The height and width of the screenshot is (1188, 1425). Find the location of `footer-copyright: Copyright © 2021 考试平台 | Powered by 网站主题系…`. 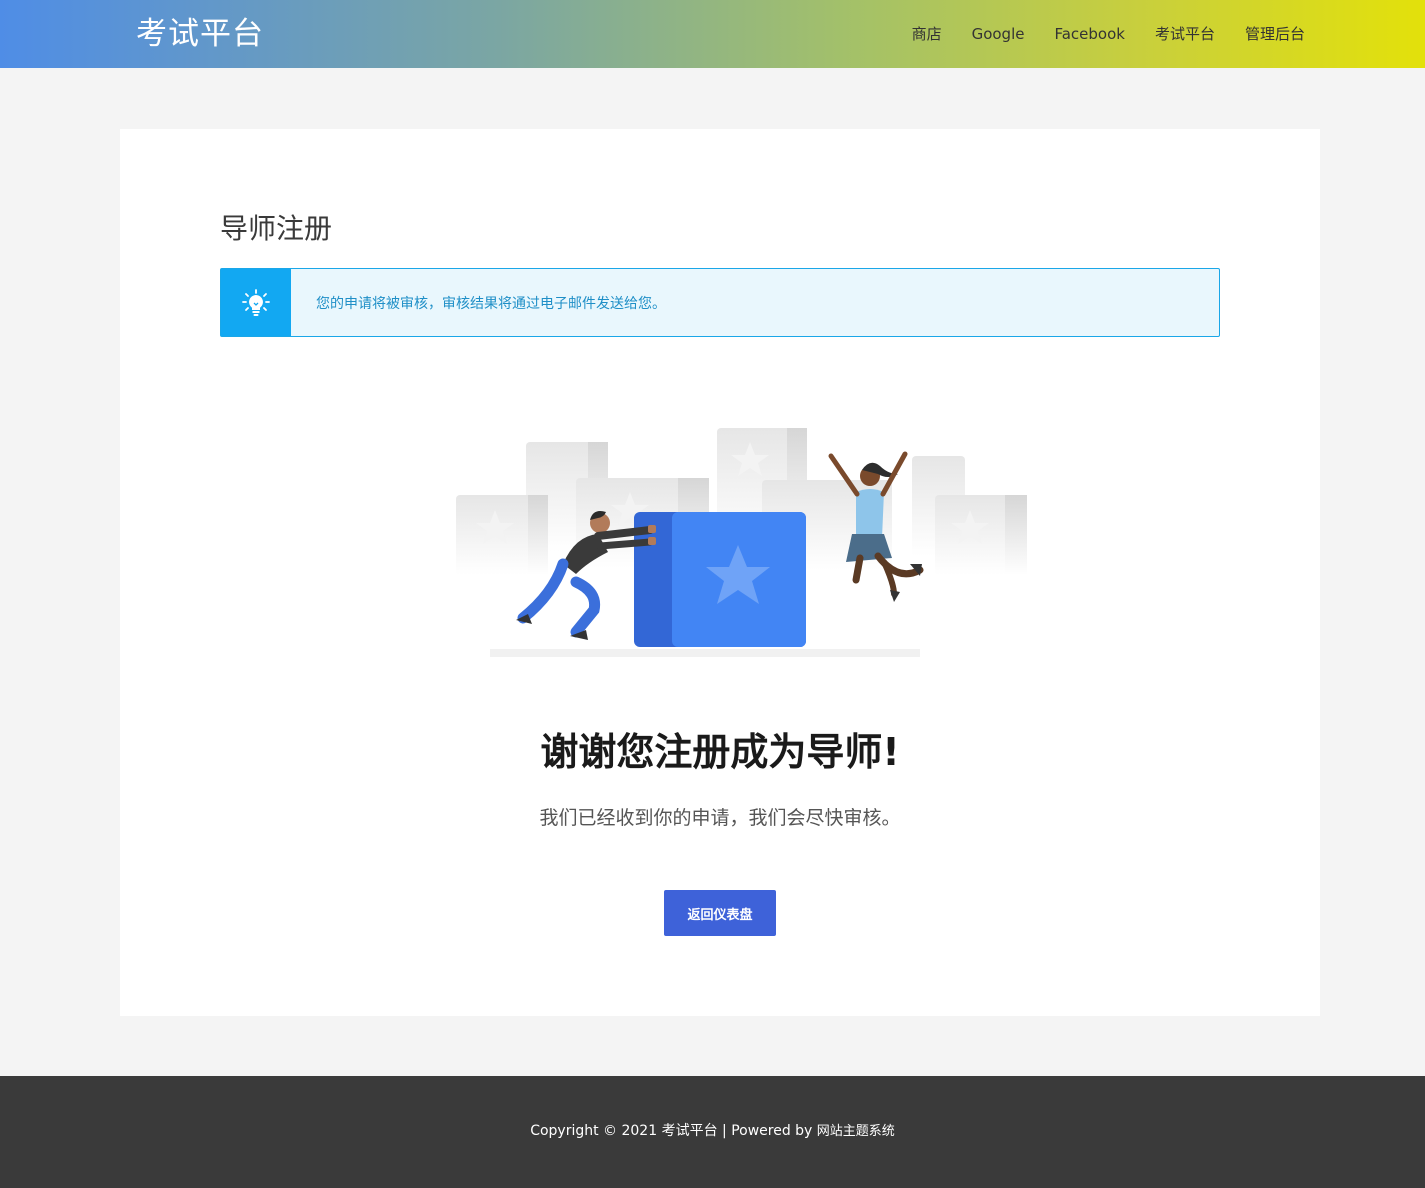

footer-copyright: Copyright © 2021 考试平台 | Powered by 网站主题系… is located at coordinates (712, 1131).